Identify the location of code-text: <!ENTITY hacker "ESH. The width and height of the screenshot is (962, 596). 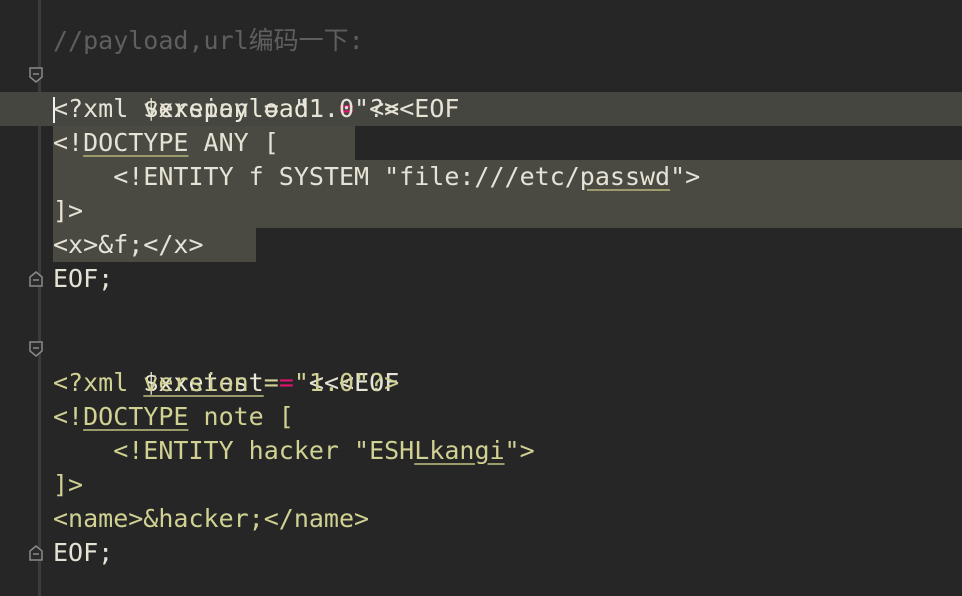
(234, 450).